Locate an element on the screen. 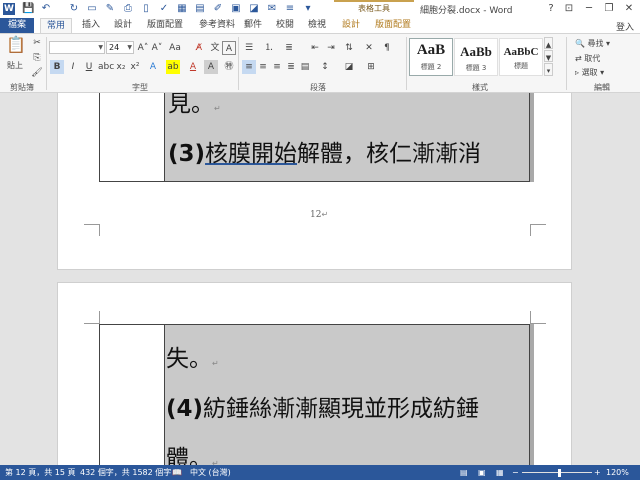 This screenshot has width=640, height=480. align-right-icon: ≡ is located at coordinates (277, 67).